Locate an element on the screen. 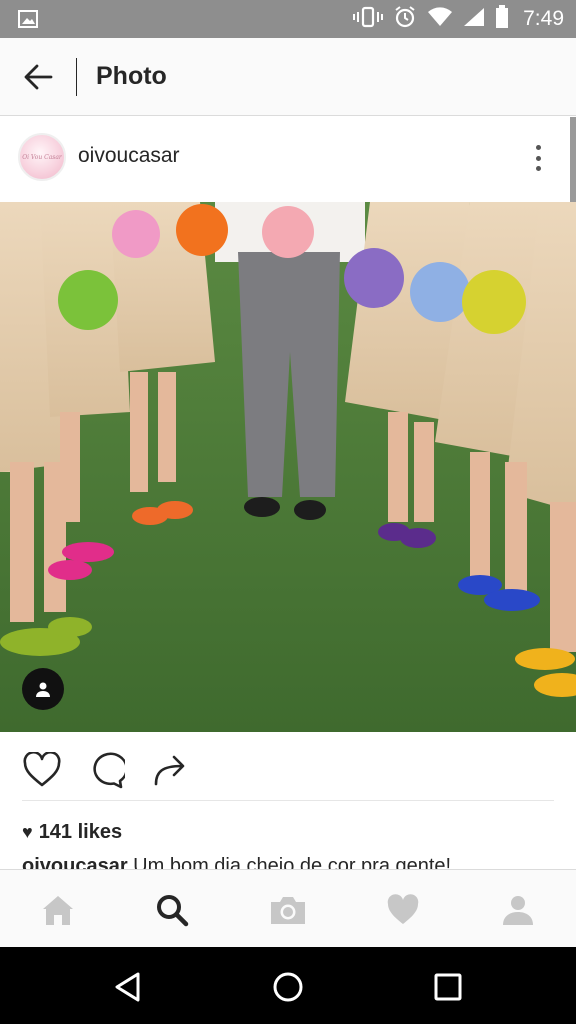  more-options-button is located at coordinates (538, 158).